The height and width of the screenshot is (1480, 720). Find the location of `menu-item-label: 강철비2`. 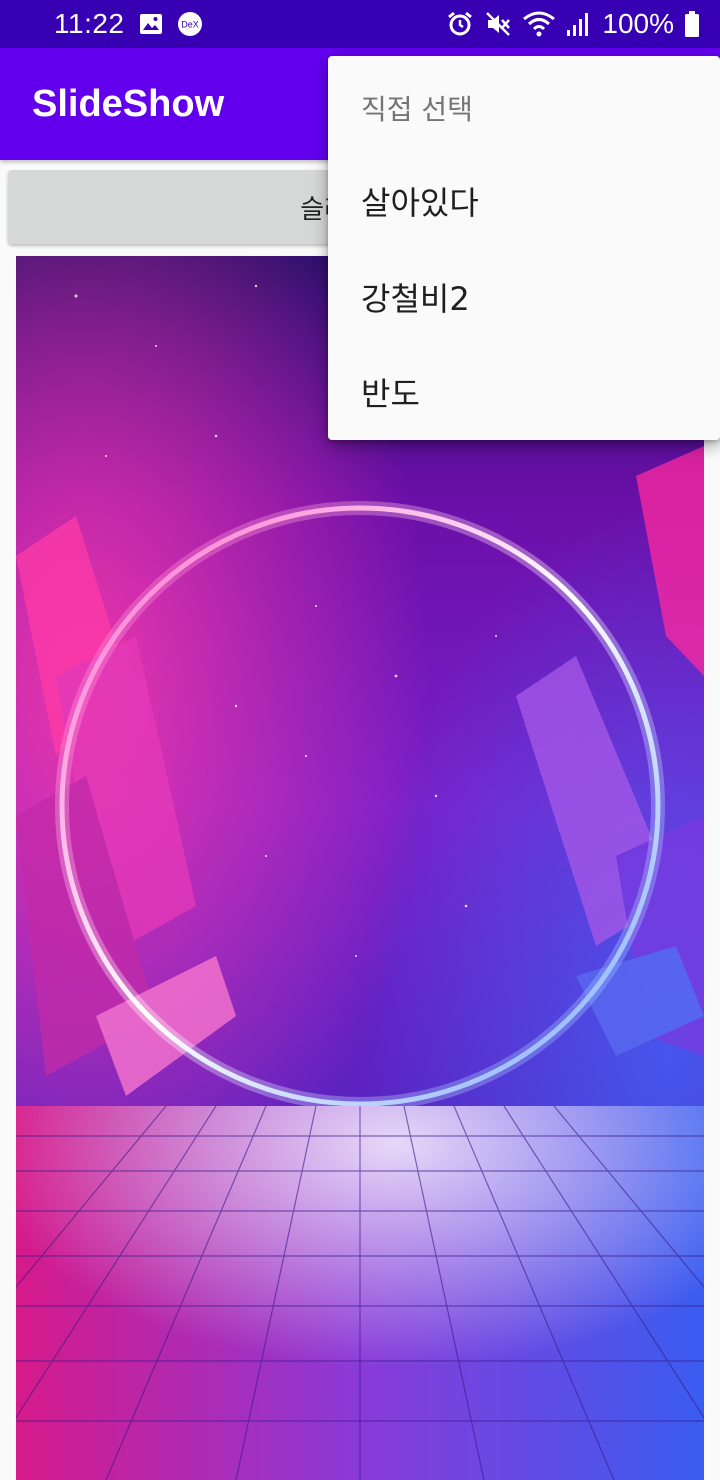

menu-item-label: 강철비2 is located at coordinates (415, 299).